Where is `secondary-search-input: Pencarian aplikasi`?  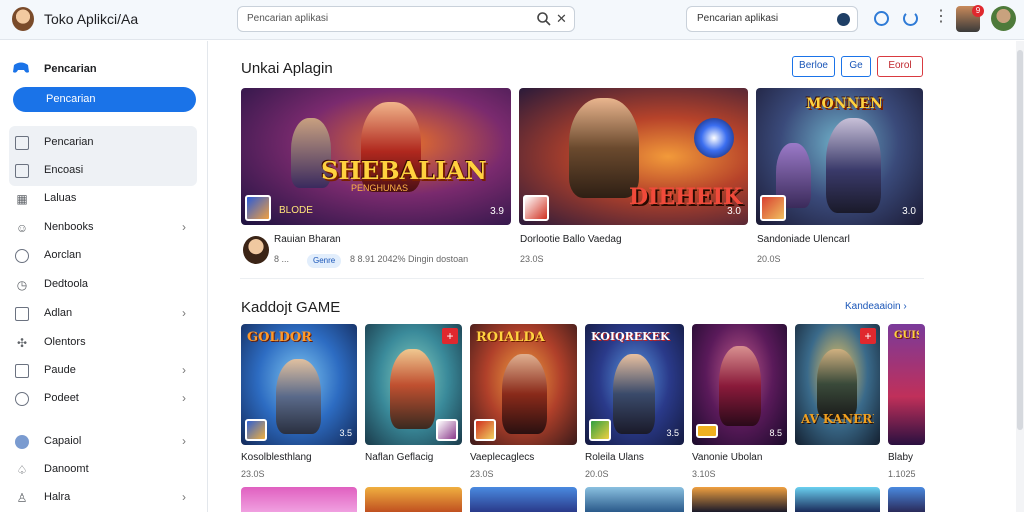 secondary-search-input: Pencarian aplikasi is located at coordinates (772, 19).